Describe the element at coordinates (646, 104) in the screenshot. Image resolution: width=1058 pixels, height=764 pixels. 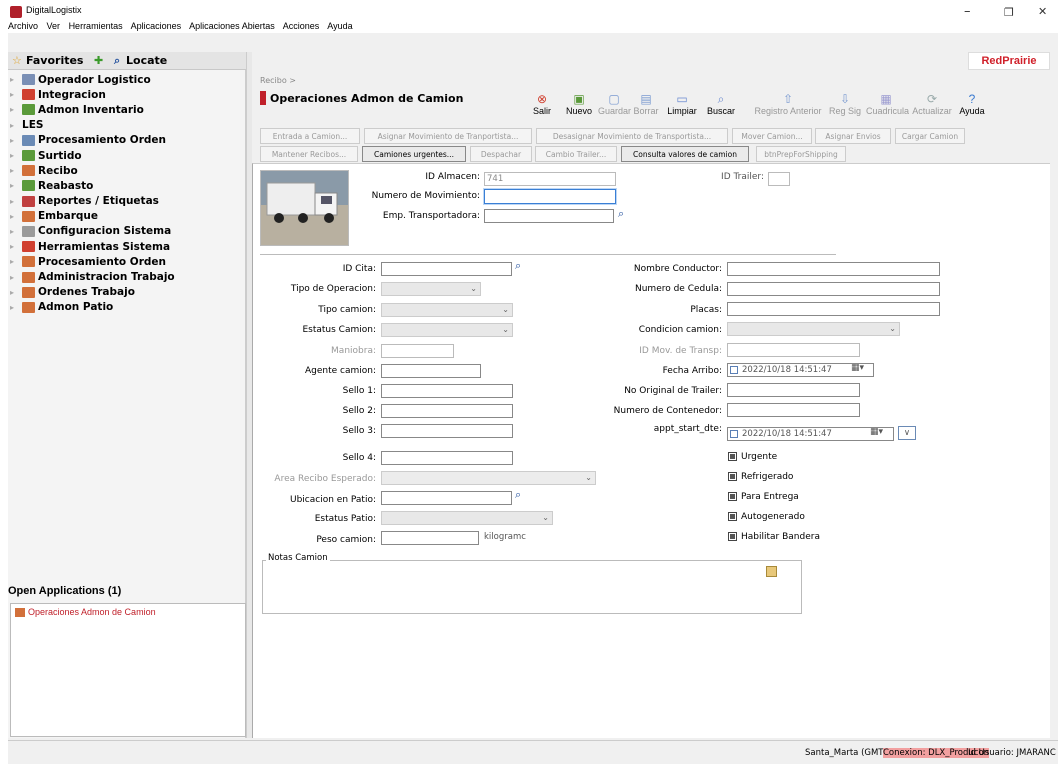
I see `borrar-button: ▤ Borrar` at that location.